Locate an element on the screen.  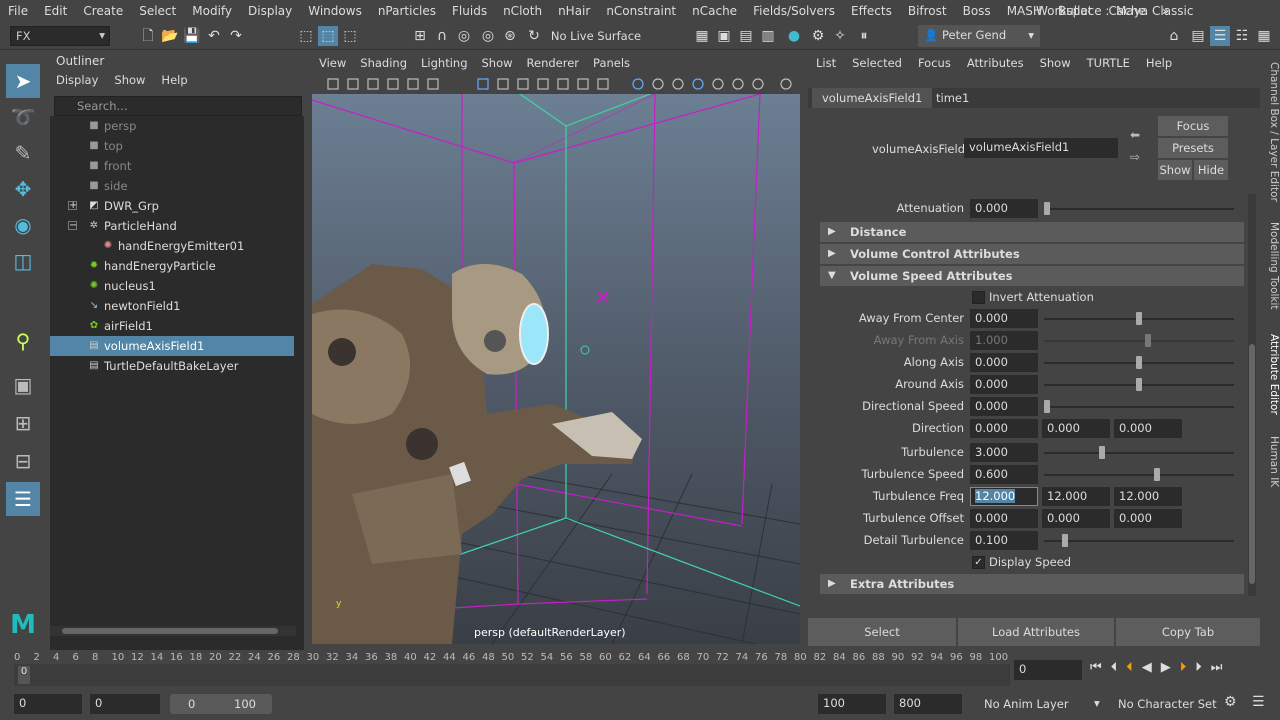
save-scene-icon: 💾 is located at coordinates (192, 36).